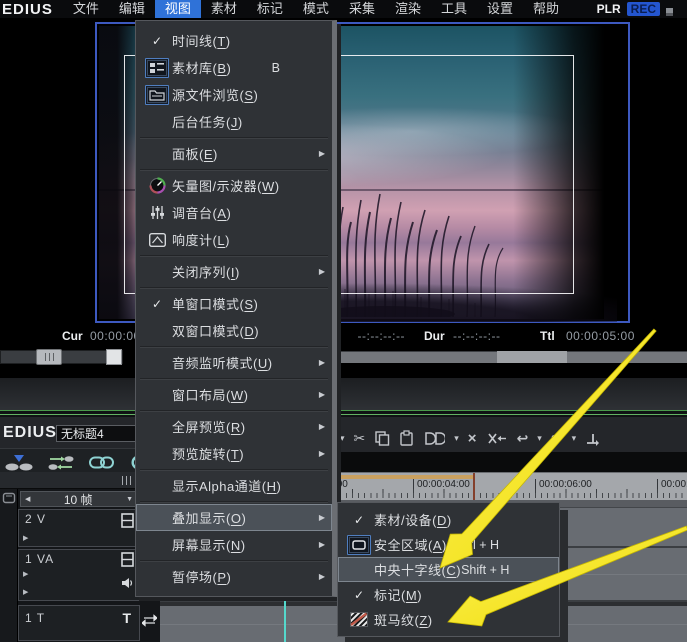 The image size is (687, 642). What do you see at coordinates (86, 9) in the screenshot?
I see `menubar-item-0: 文件` at bounding box center [86, 9].